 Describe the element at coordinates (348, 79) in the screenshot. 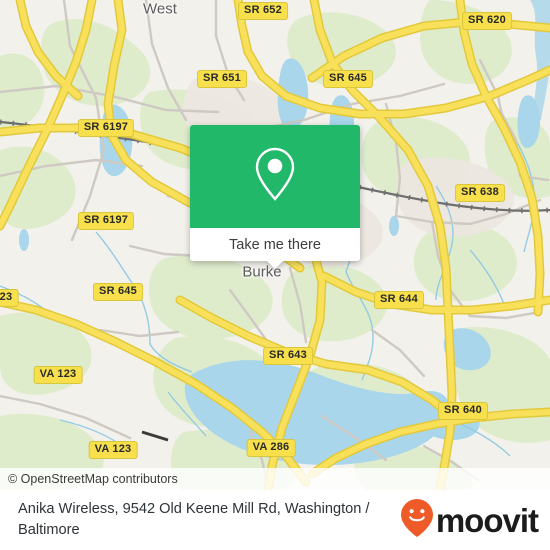

I see `shield-sr-645-top: SR 645` at that location.